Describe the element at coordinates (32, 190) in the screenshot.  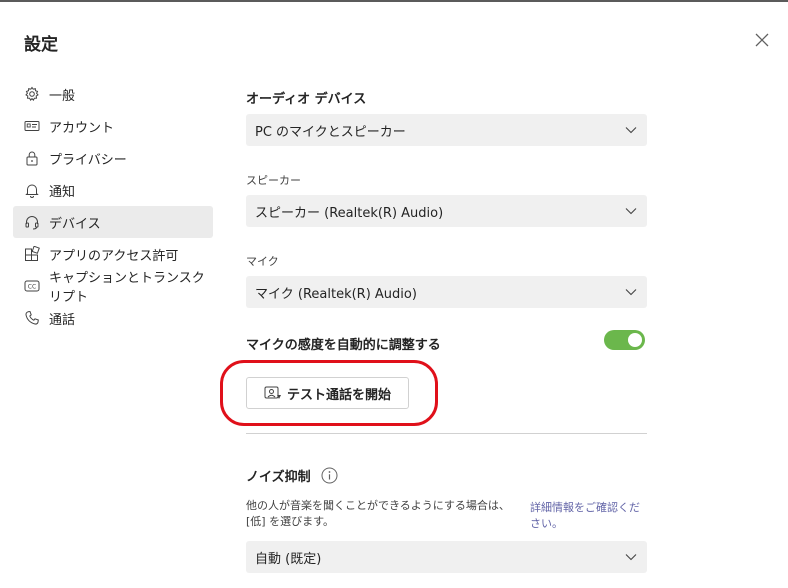
I see `bell-icon` at that location.